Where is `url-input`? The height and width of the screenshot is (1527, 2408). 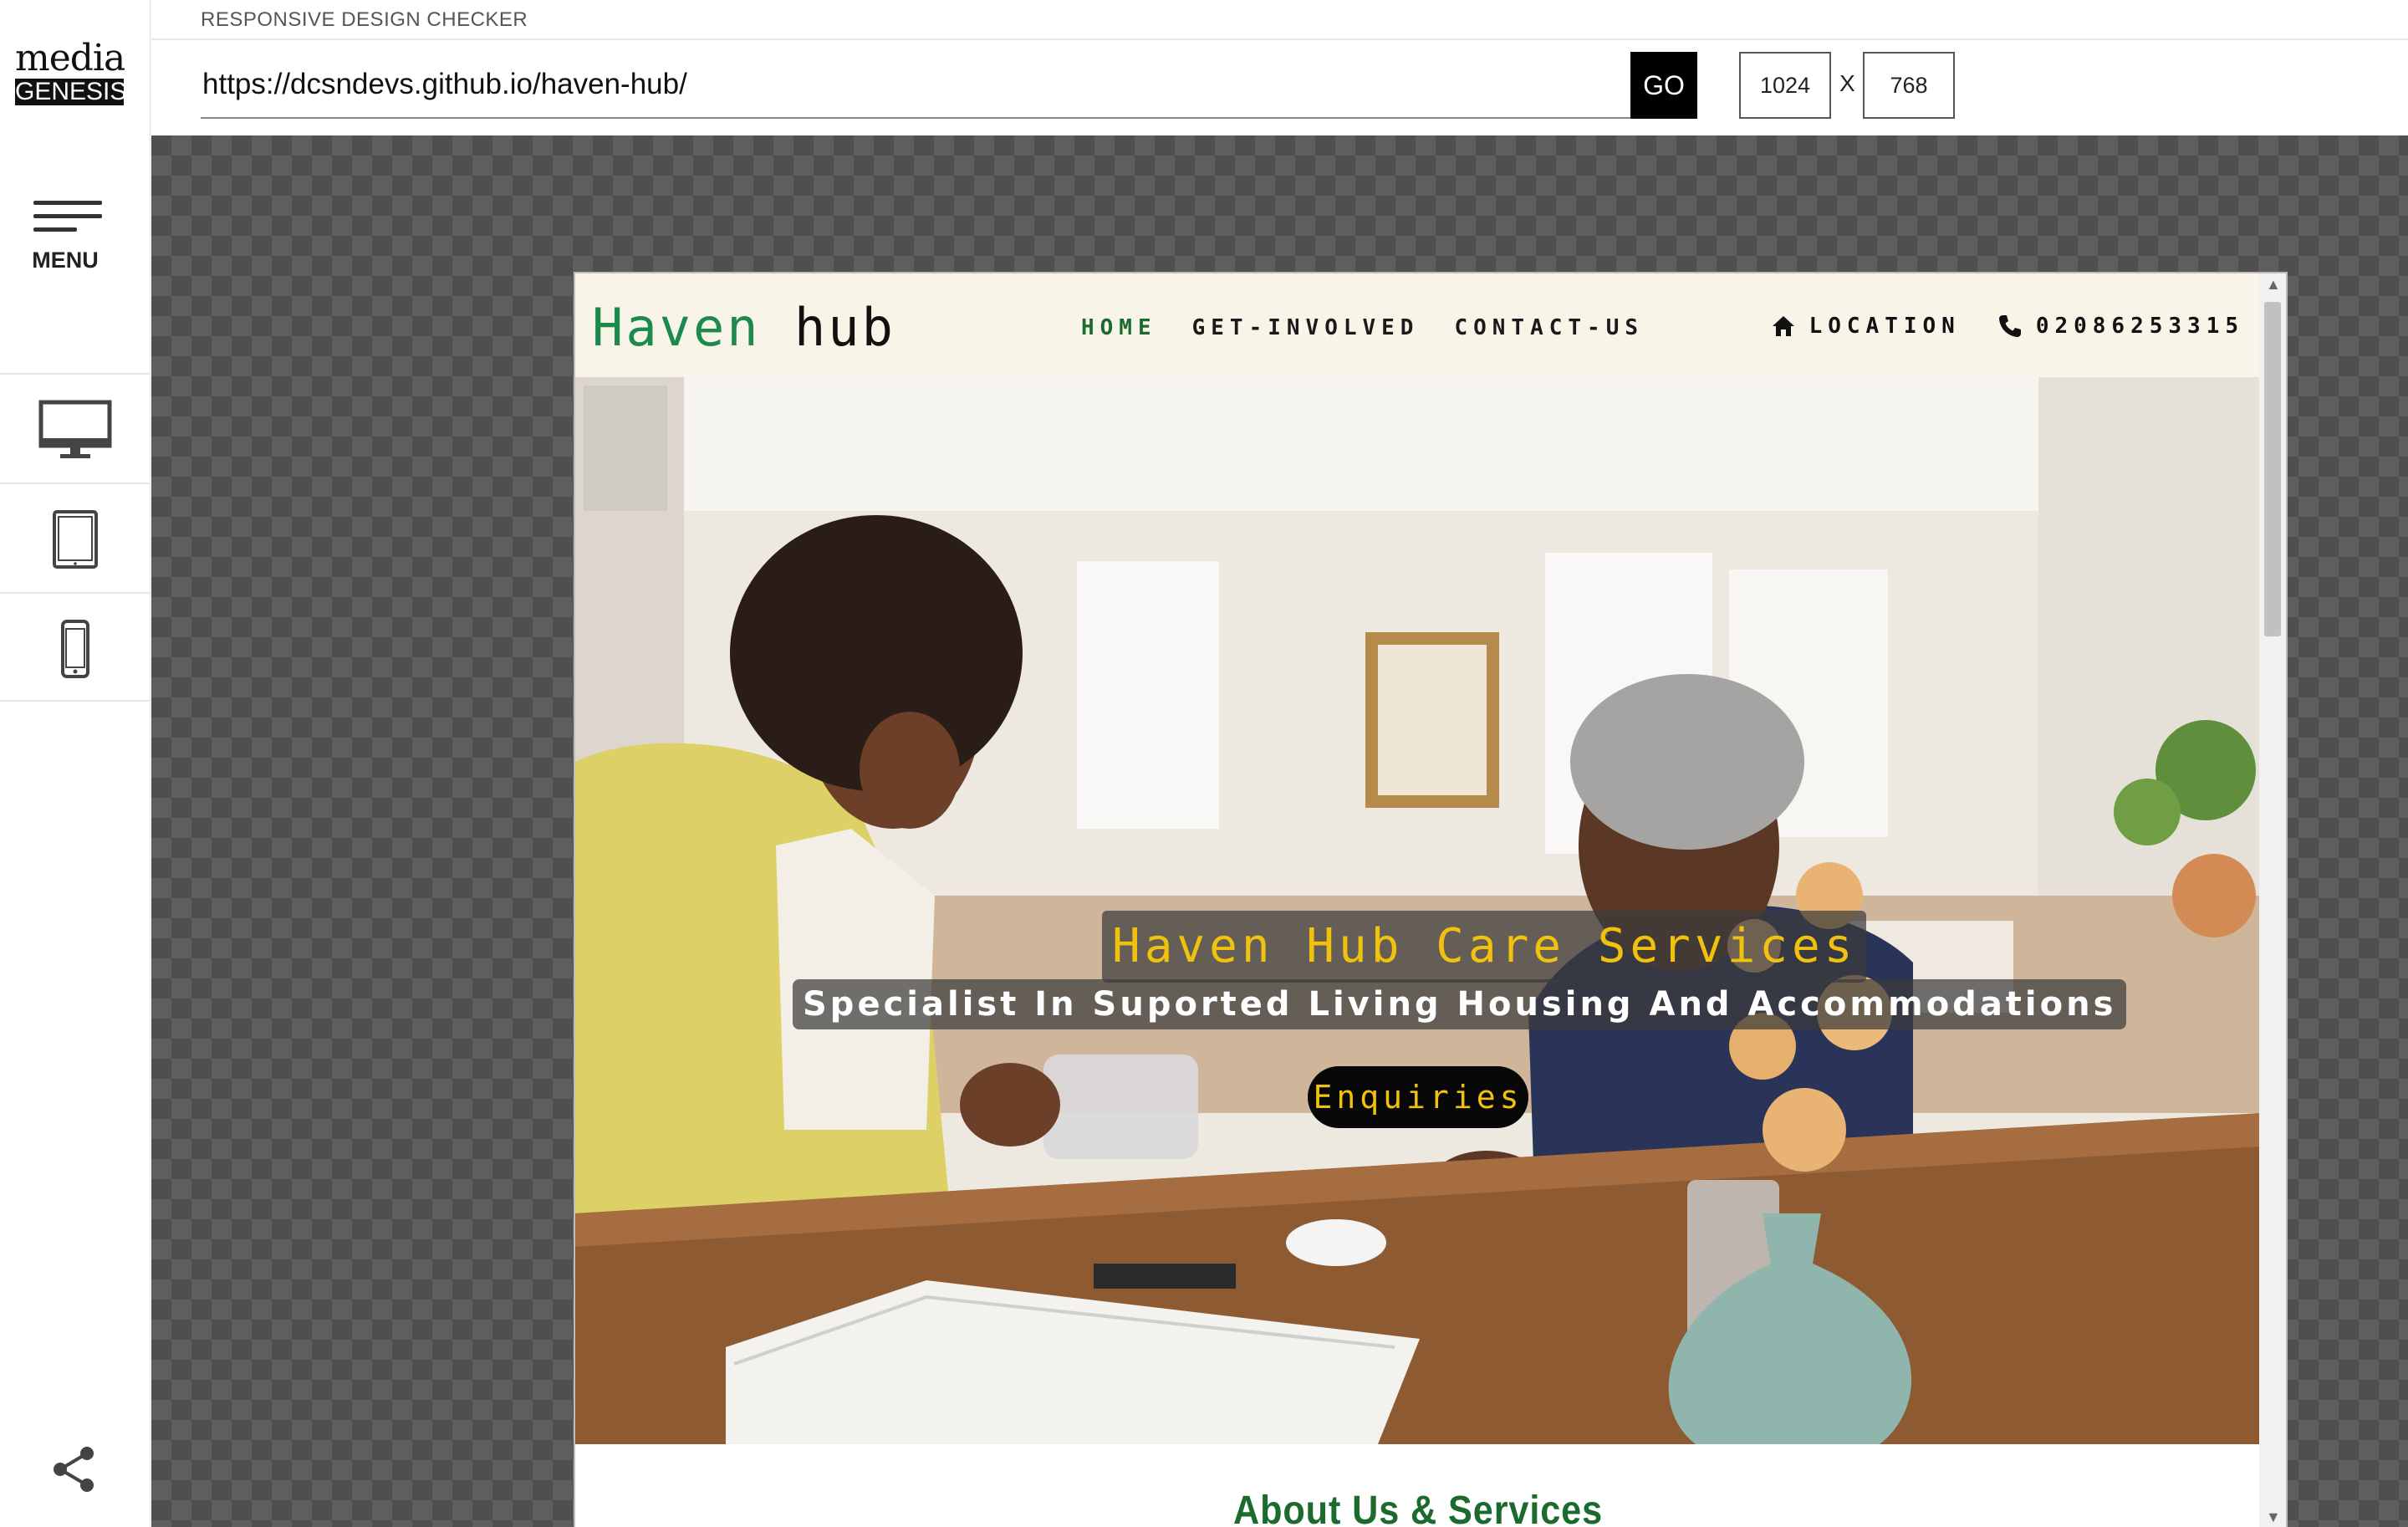 url-input is located at coordinates (915, 86).